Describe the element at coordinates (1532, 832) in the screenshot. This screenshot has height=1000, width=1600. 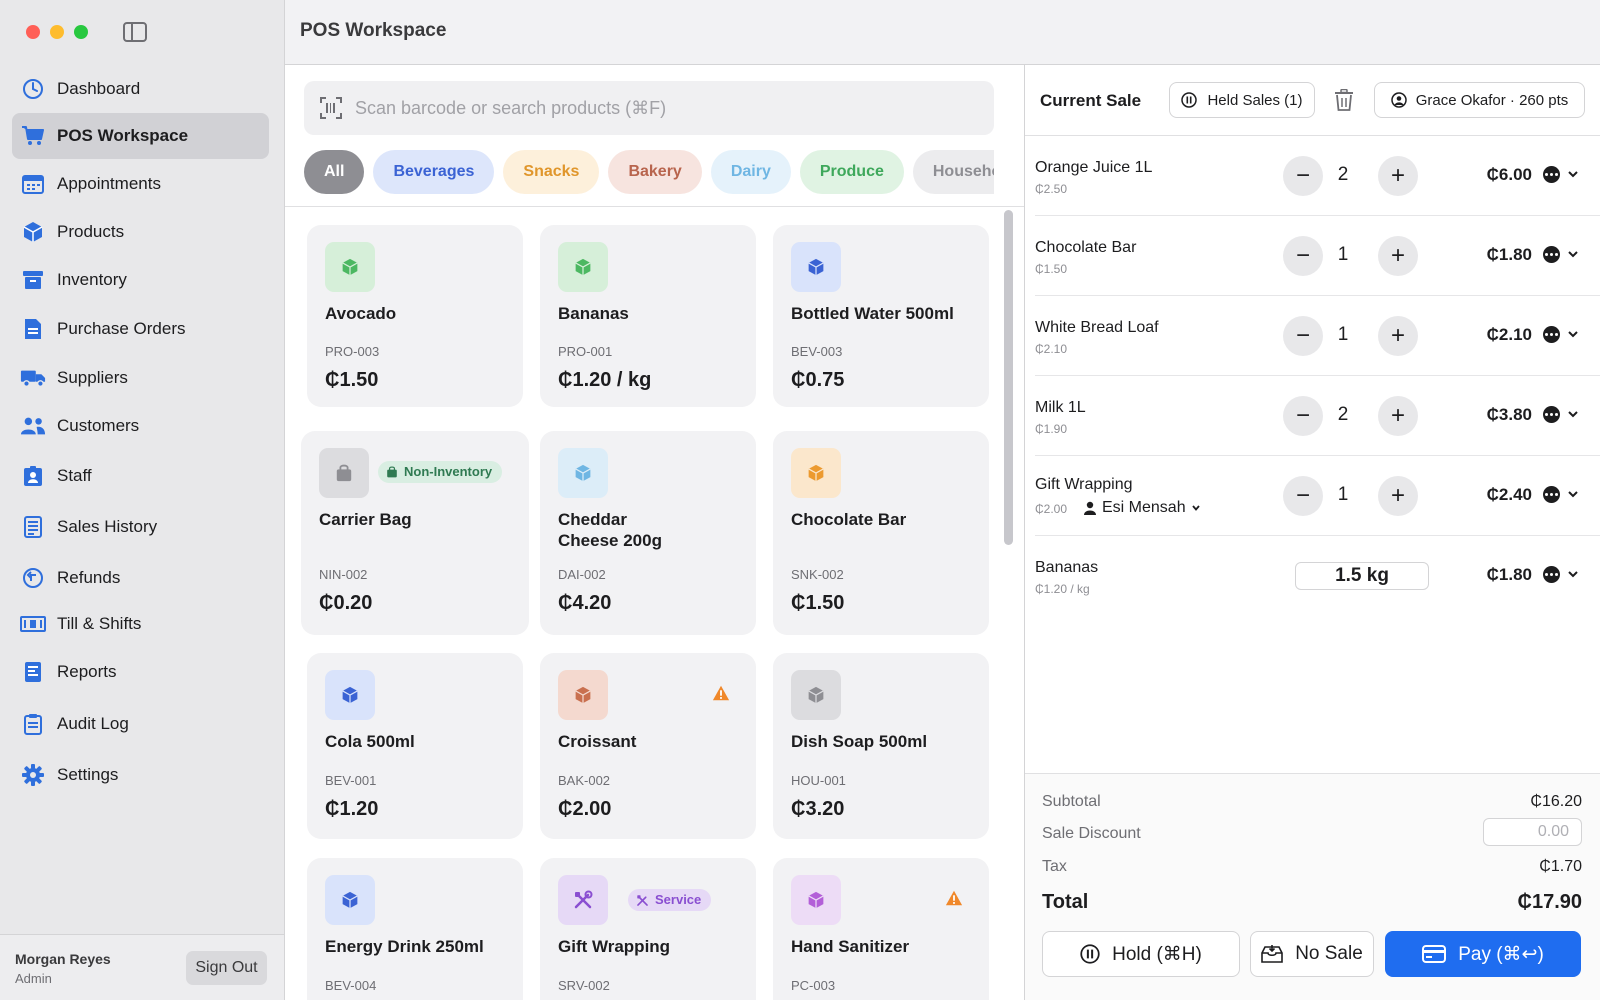
I see `sale-discount-input` at that location.